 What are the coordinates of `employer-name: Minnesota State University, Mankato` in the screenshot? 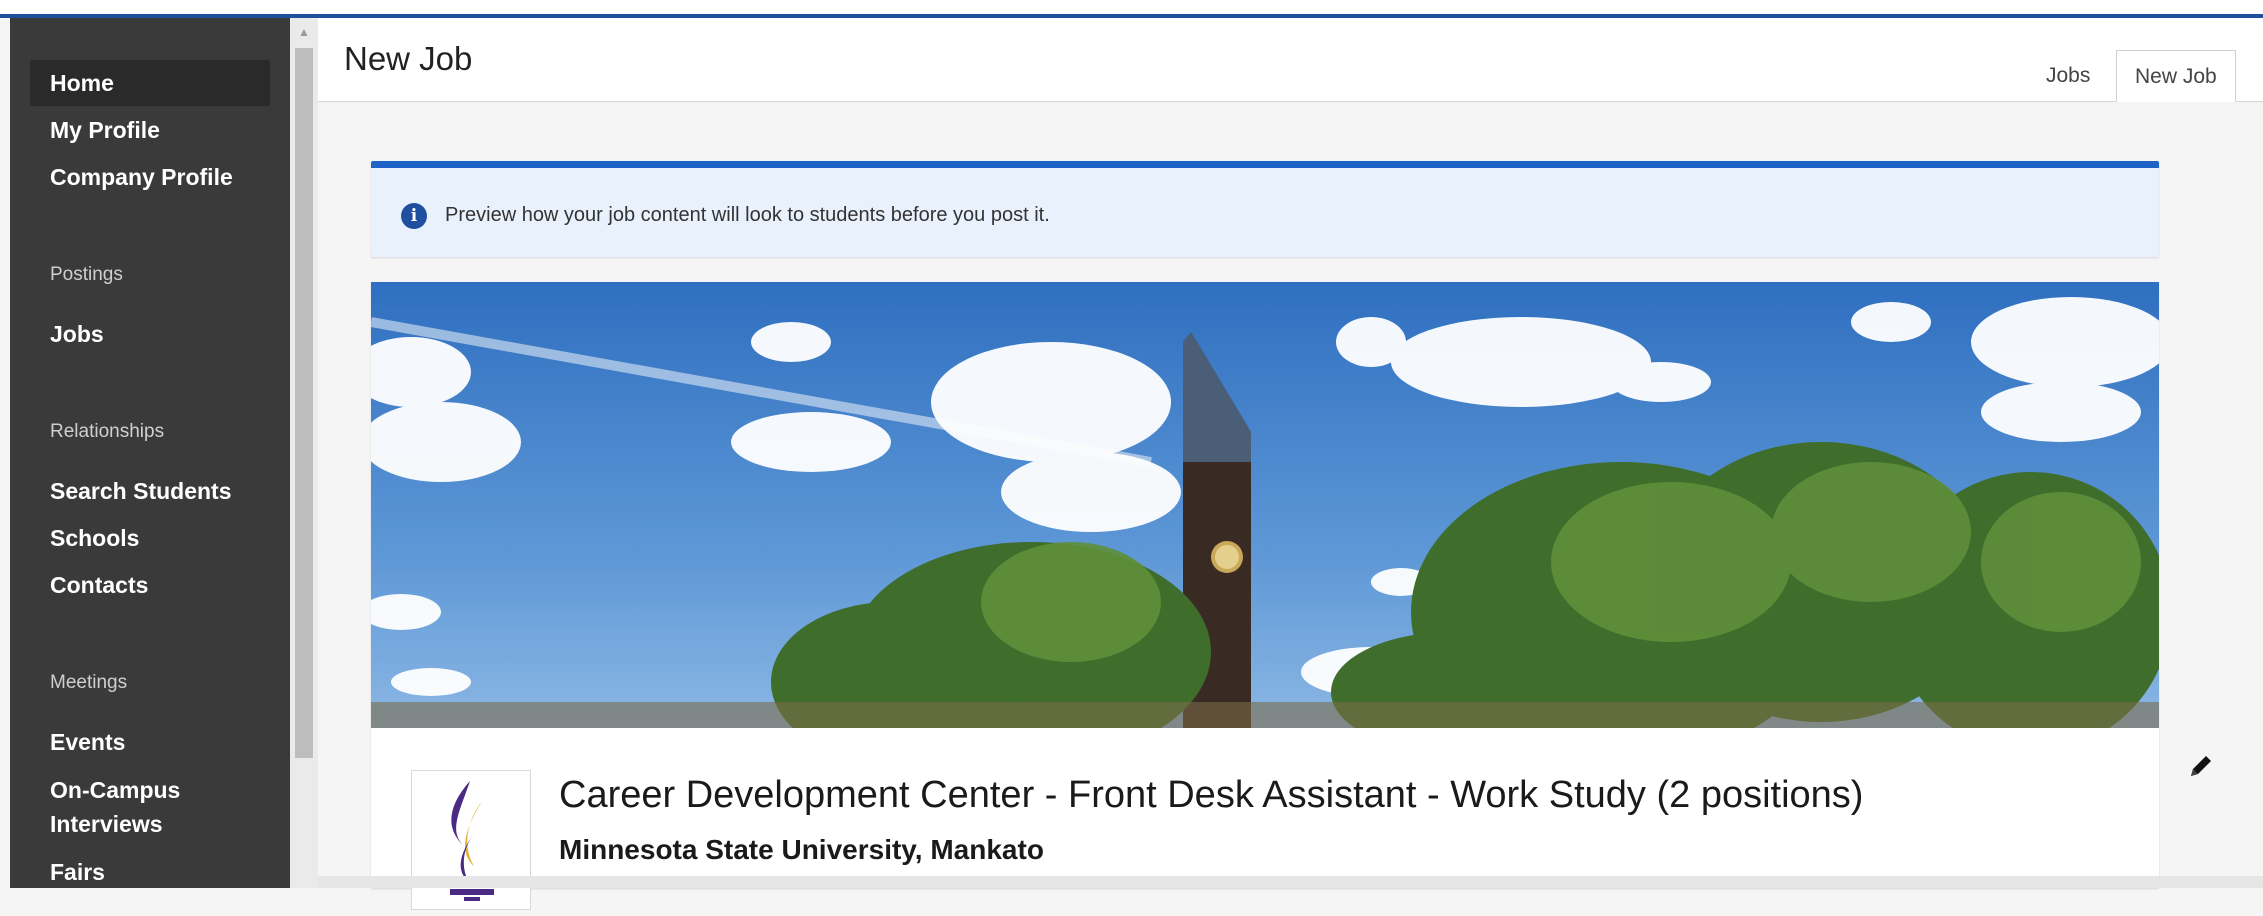 It's located at (801, 850).